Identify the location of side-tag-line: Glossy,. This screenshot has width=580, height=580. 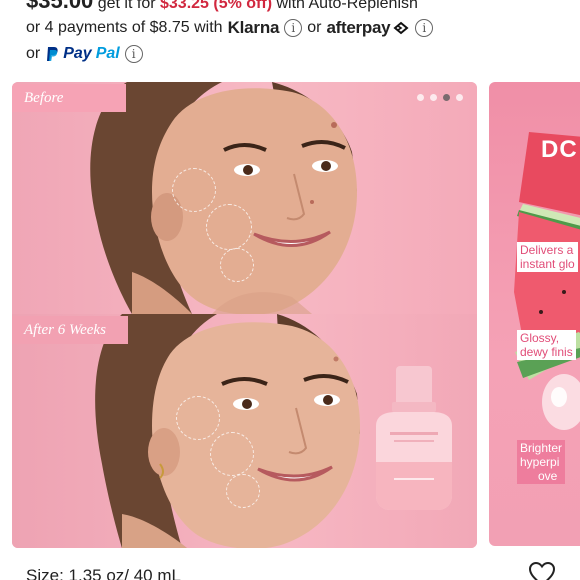
(540, 338).